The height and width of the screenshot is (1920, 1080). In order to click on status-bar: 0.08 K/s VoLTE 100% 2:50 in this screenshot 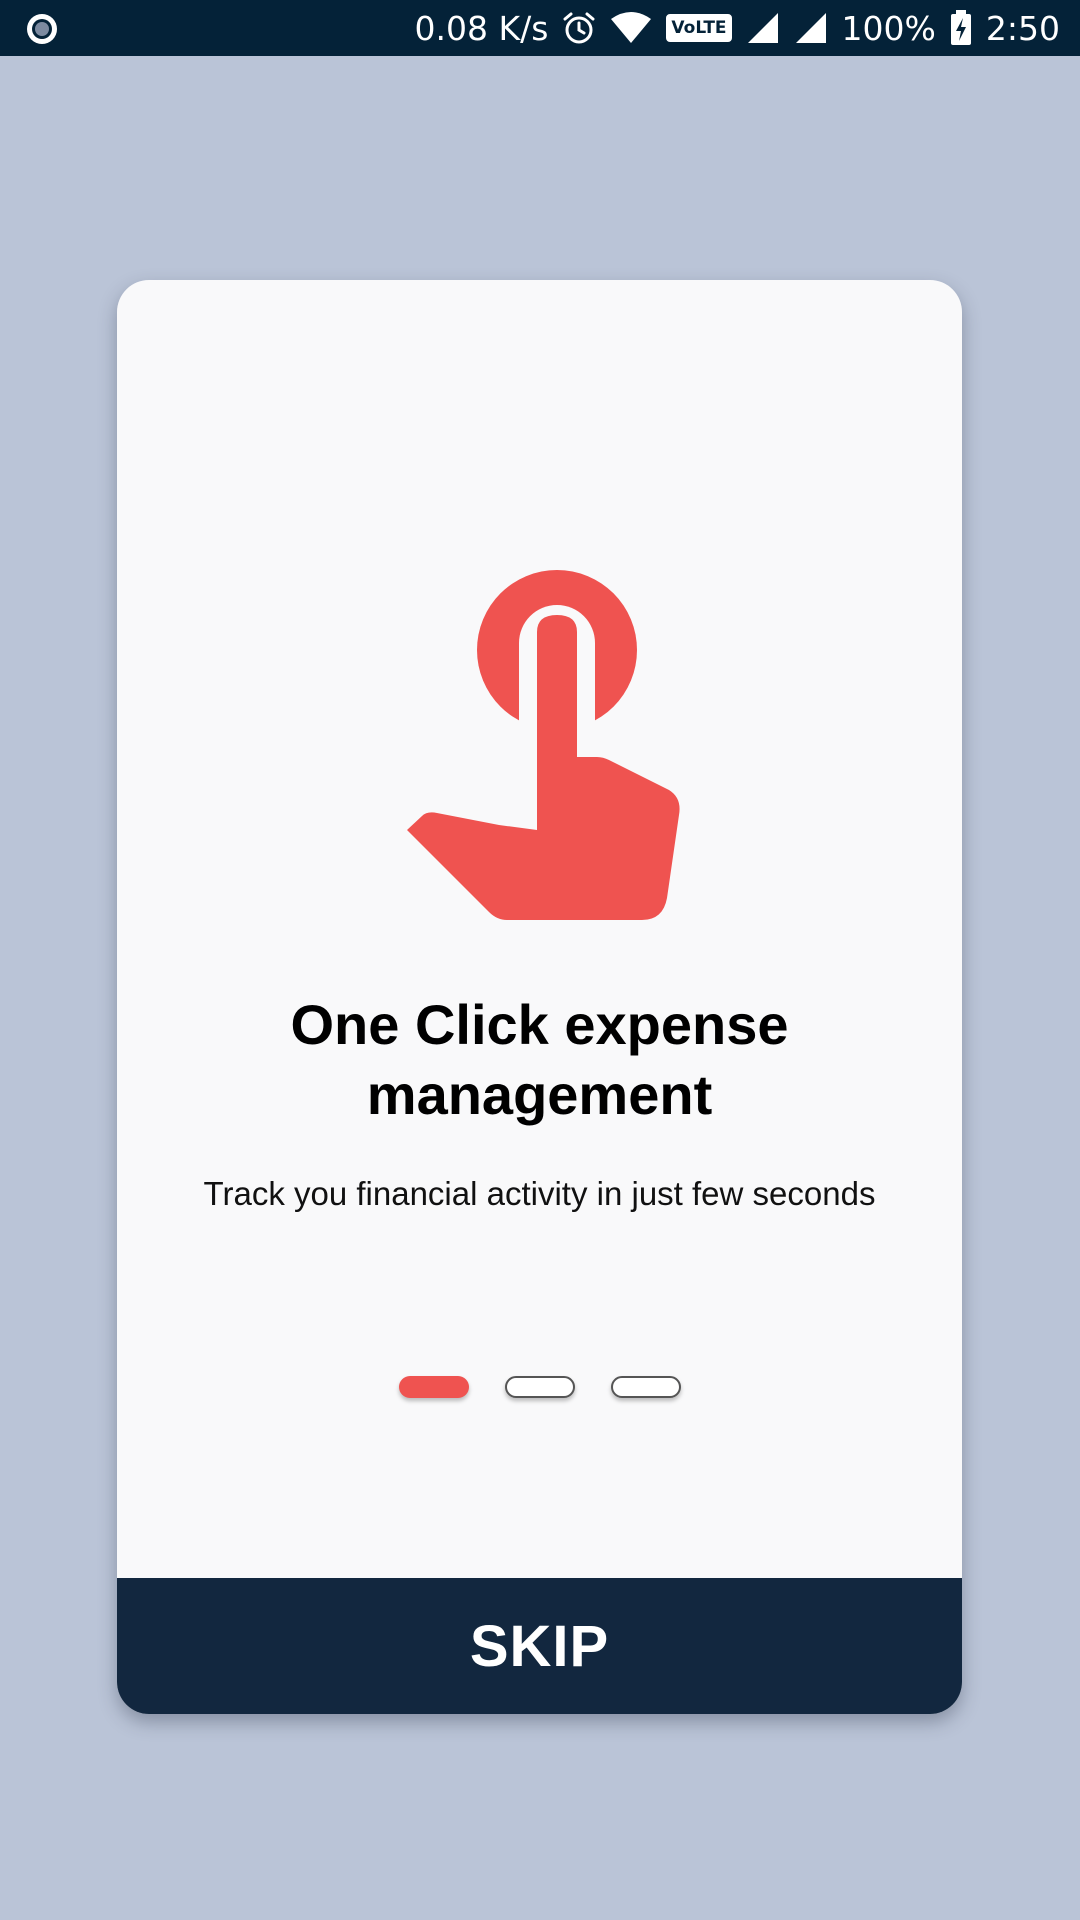, I will do `click(540, 28)`.